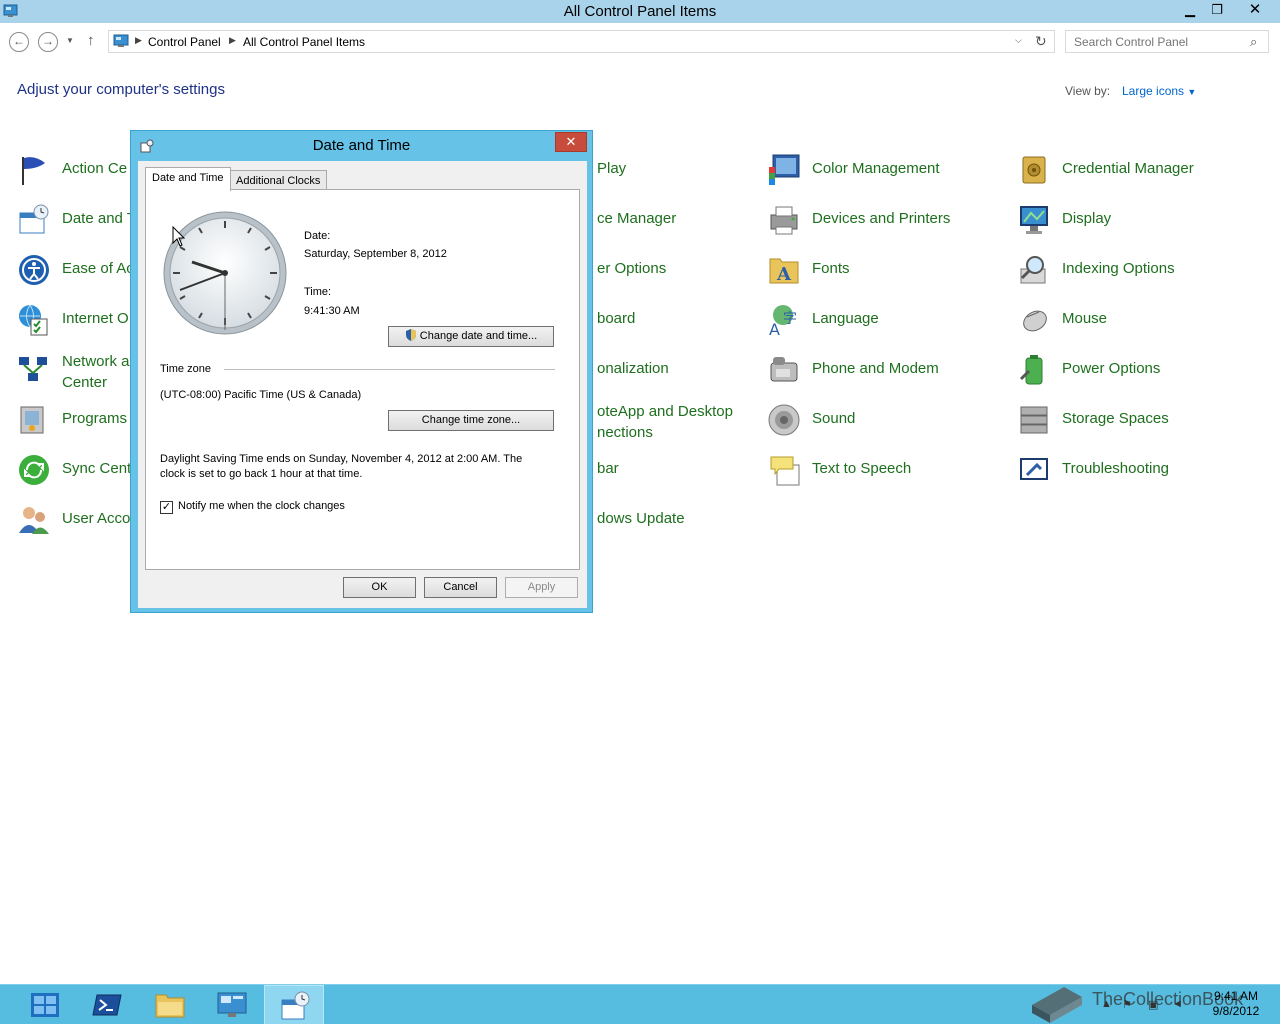 This screenshot has width=1280, height=1024. What do you see at coordinates (1159, 91) in the screenshot?
I see `view-by-dropdown: Large icons ▼` at bounding box center [1159, 91].